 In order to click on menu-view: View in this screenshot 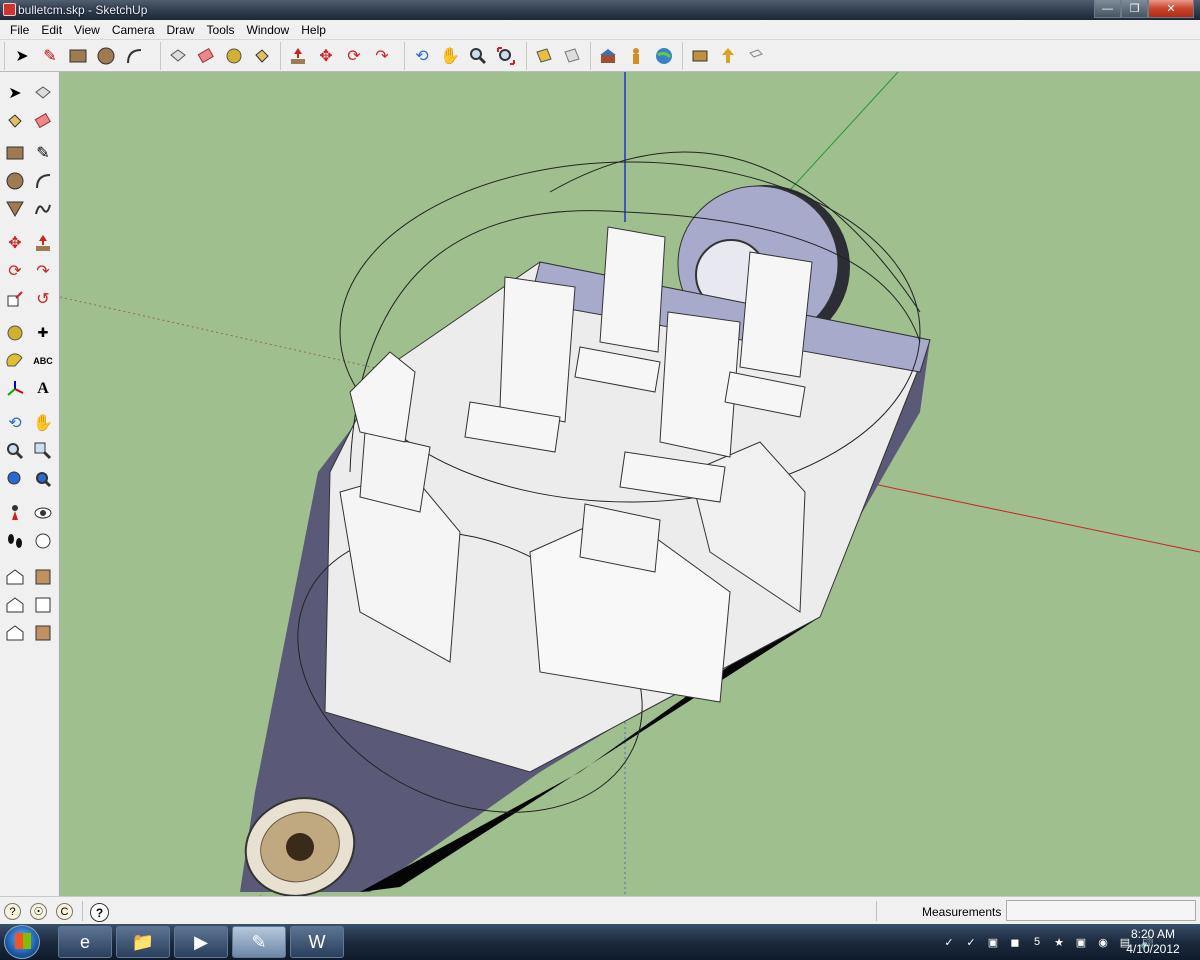, I will do `click(87, 30)`.